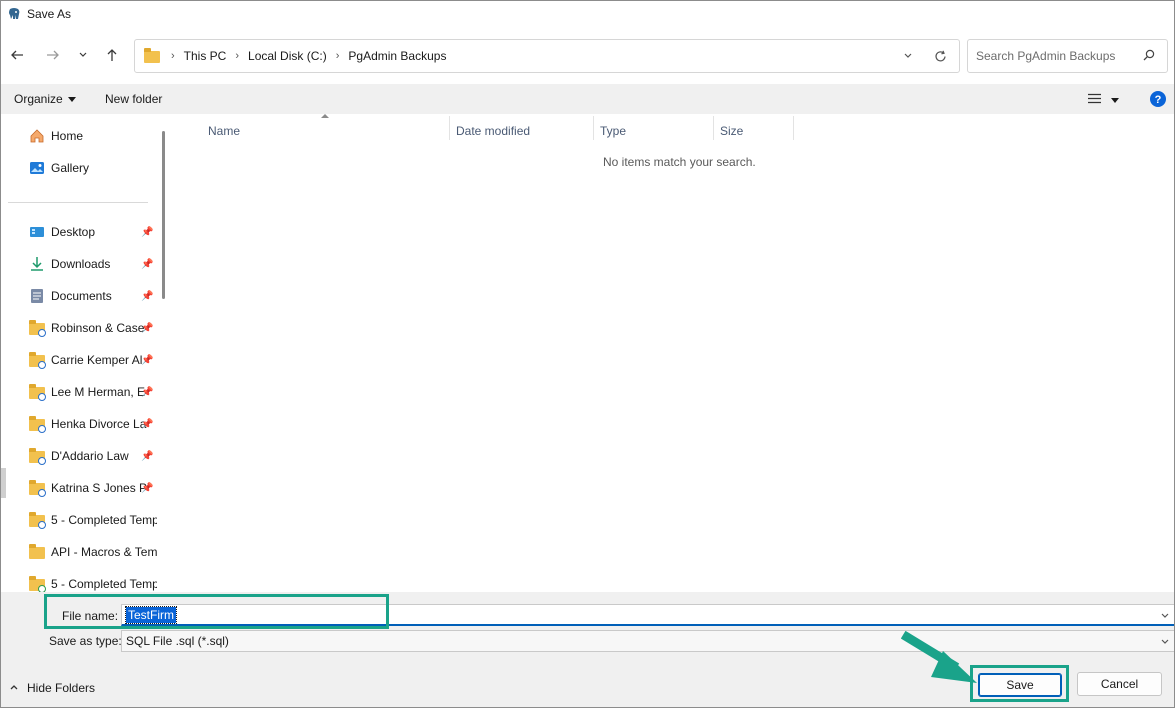 The height and width of the screenshot is (708, 1175). I want to click on sidebar-item-label: Desktop, so click(73, 232).